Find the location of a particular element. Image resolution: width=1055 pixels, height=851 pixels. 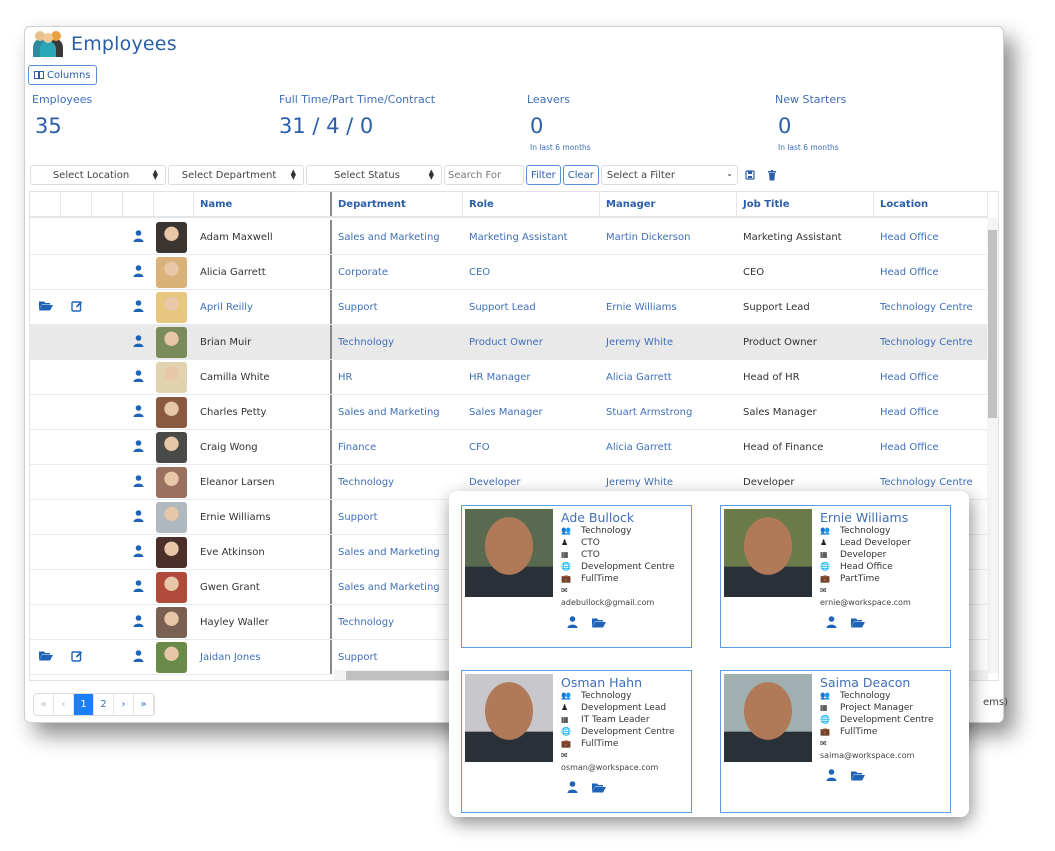

role-cell: Marketing Assistant is located at coordinates (531, 237).